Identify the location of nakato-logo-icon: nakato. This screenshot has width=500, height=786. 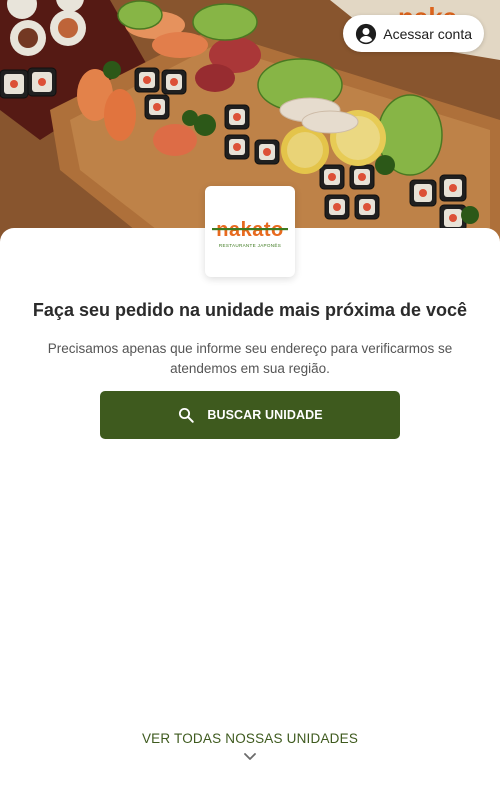
(250, 230).